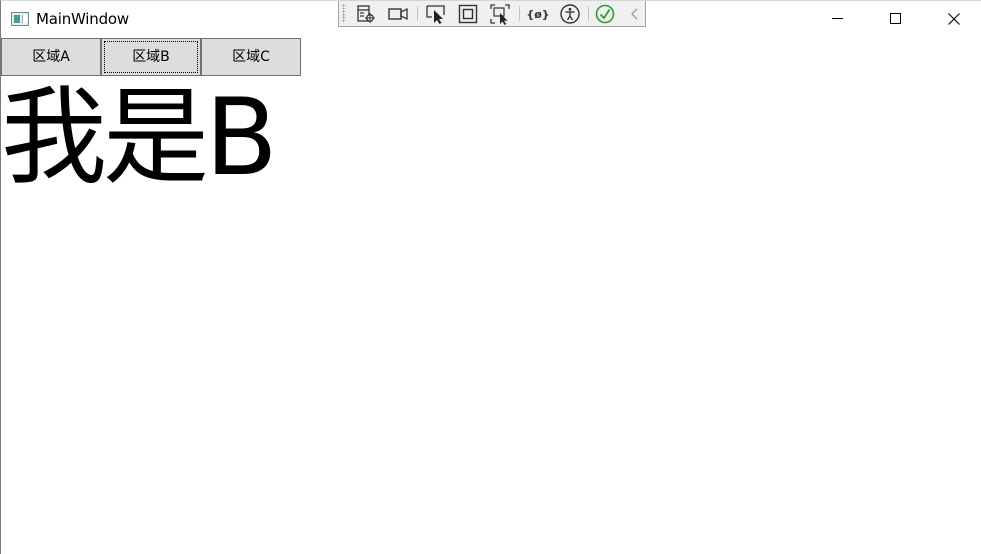 The height and width of the screenshot is (554, 981). I want to click on display-layout-adorners-icon, so click(468, 14).